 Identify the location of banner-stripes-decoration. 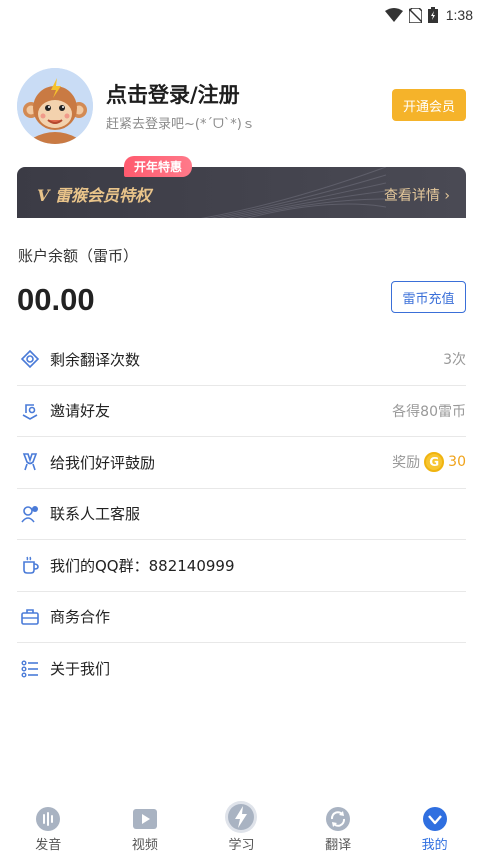
(286, 194).